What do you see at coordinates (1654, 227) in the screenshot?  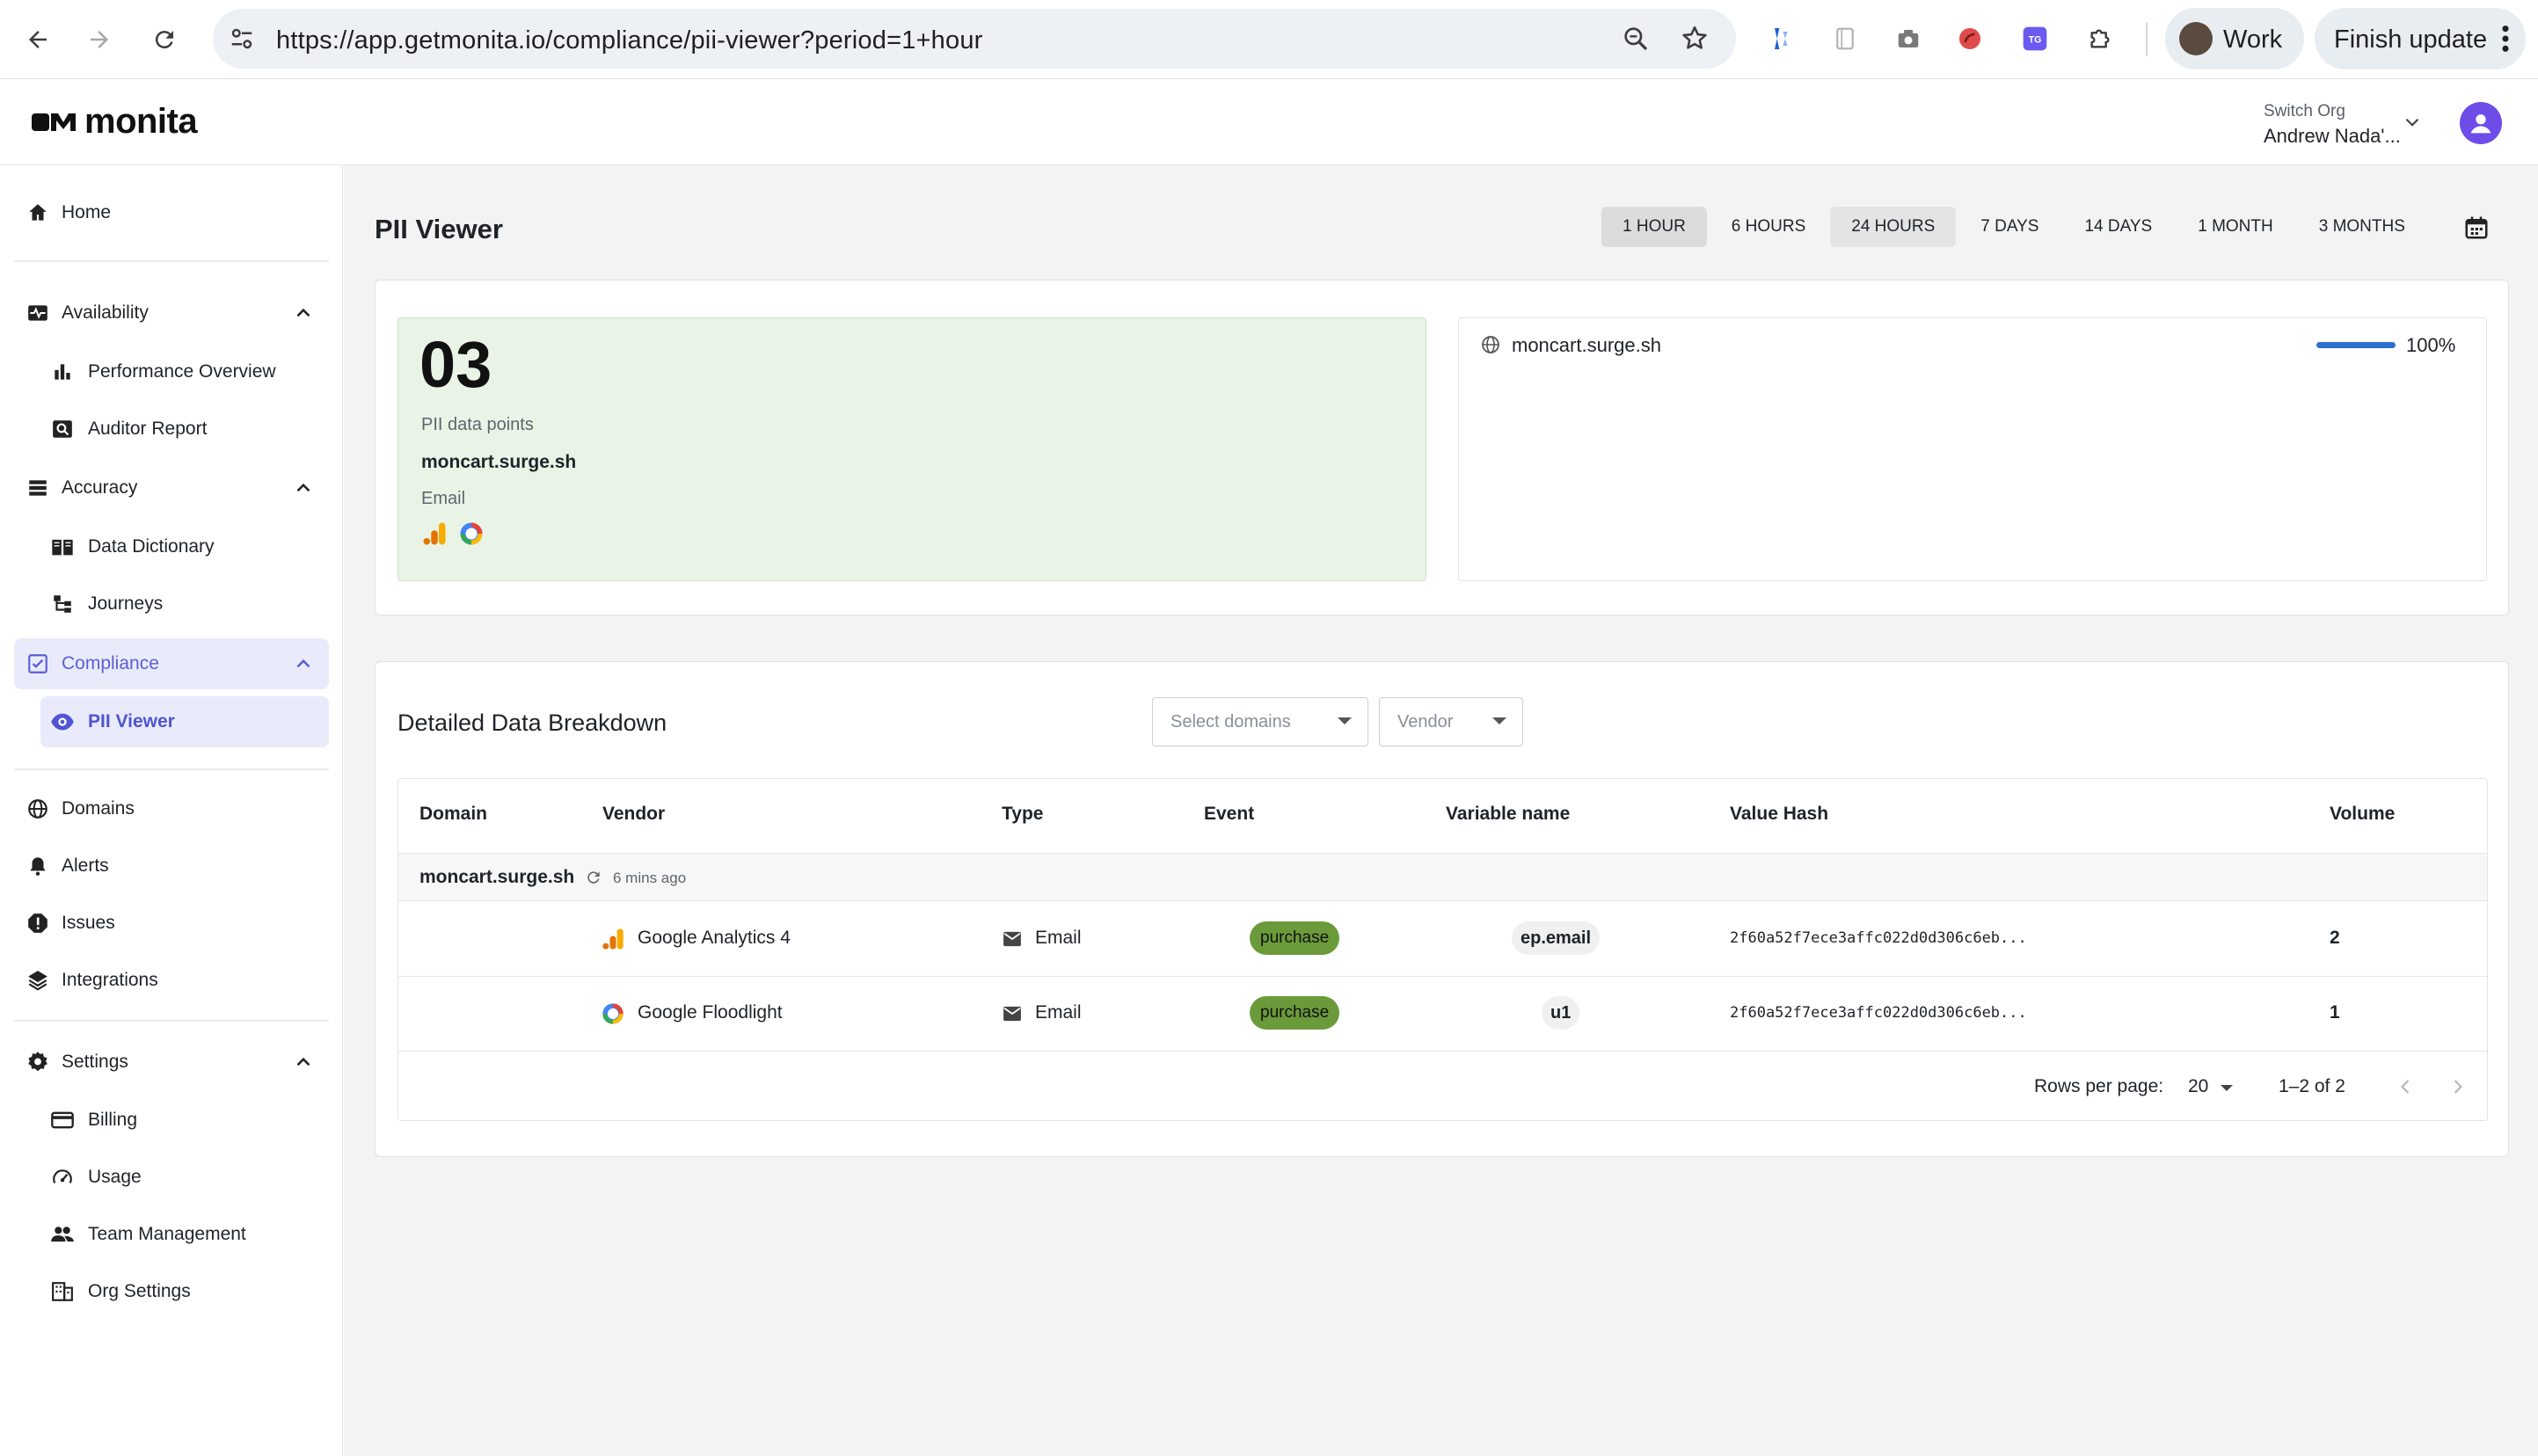 I see `period-1-hour: 1 HOUR` at bounding box center [1654, 227].